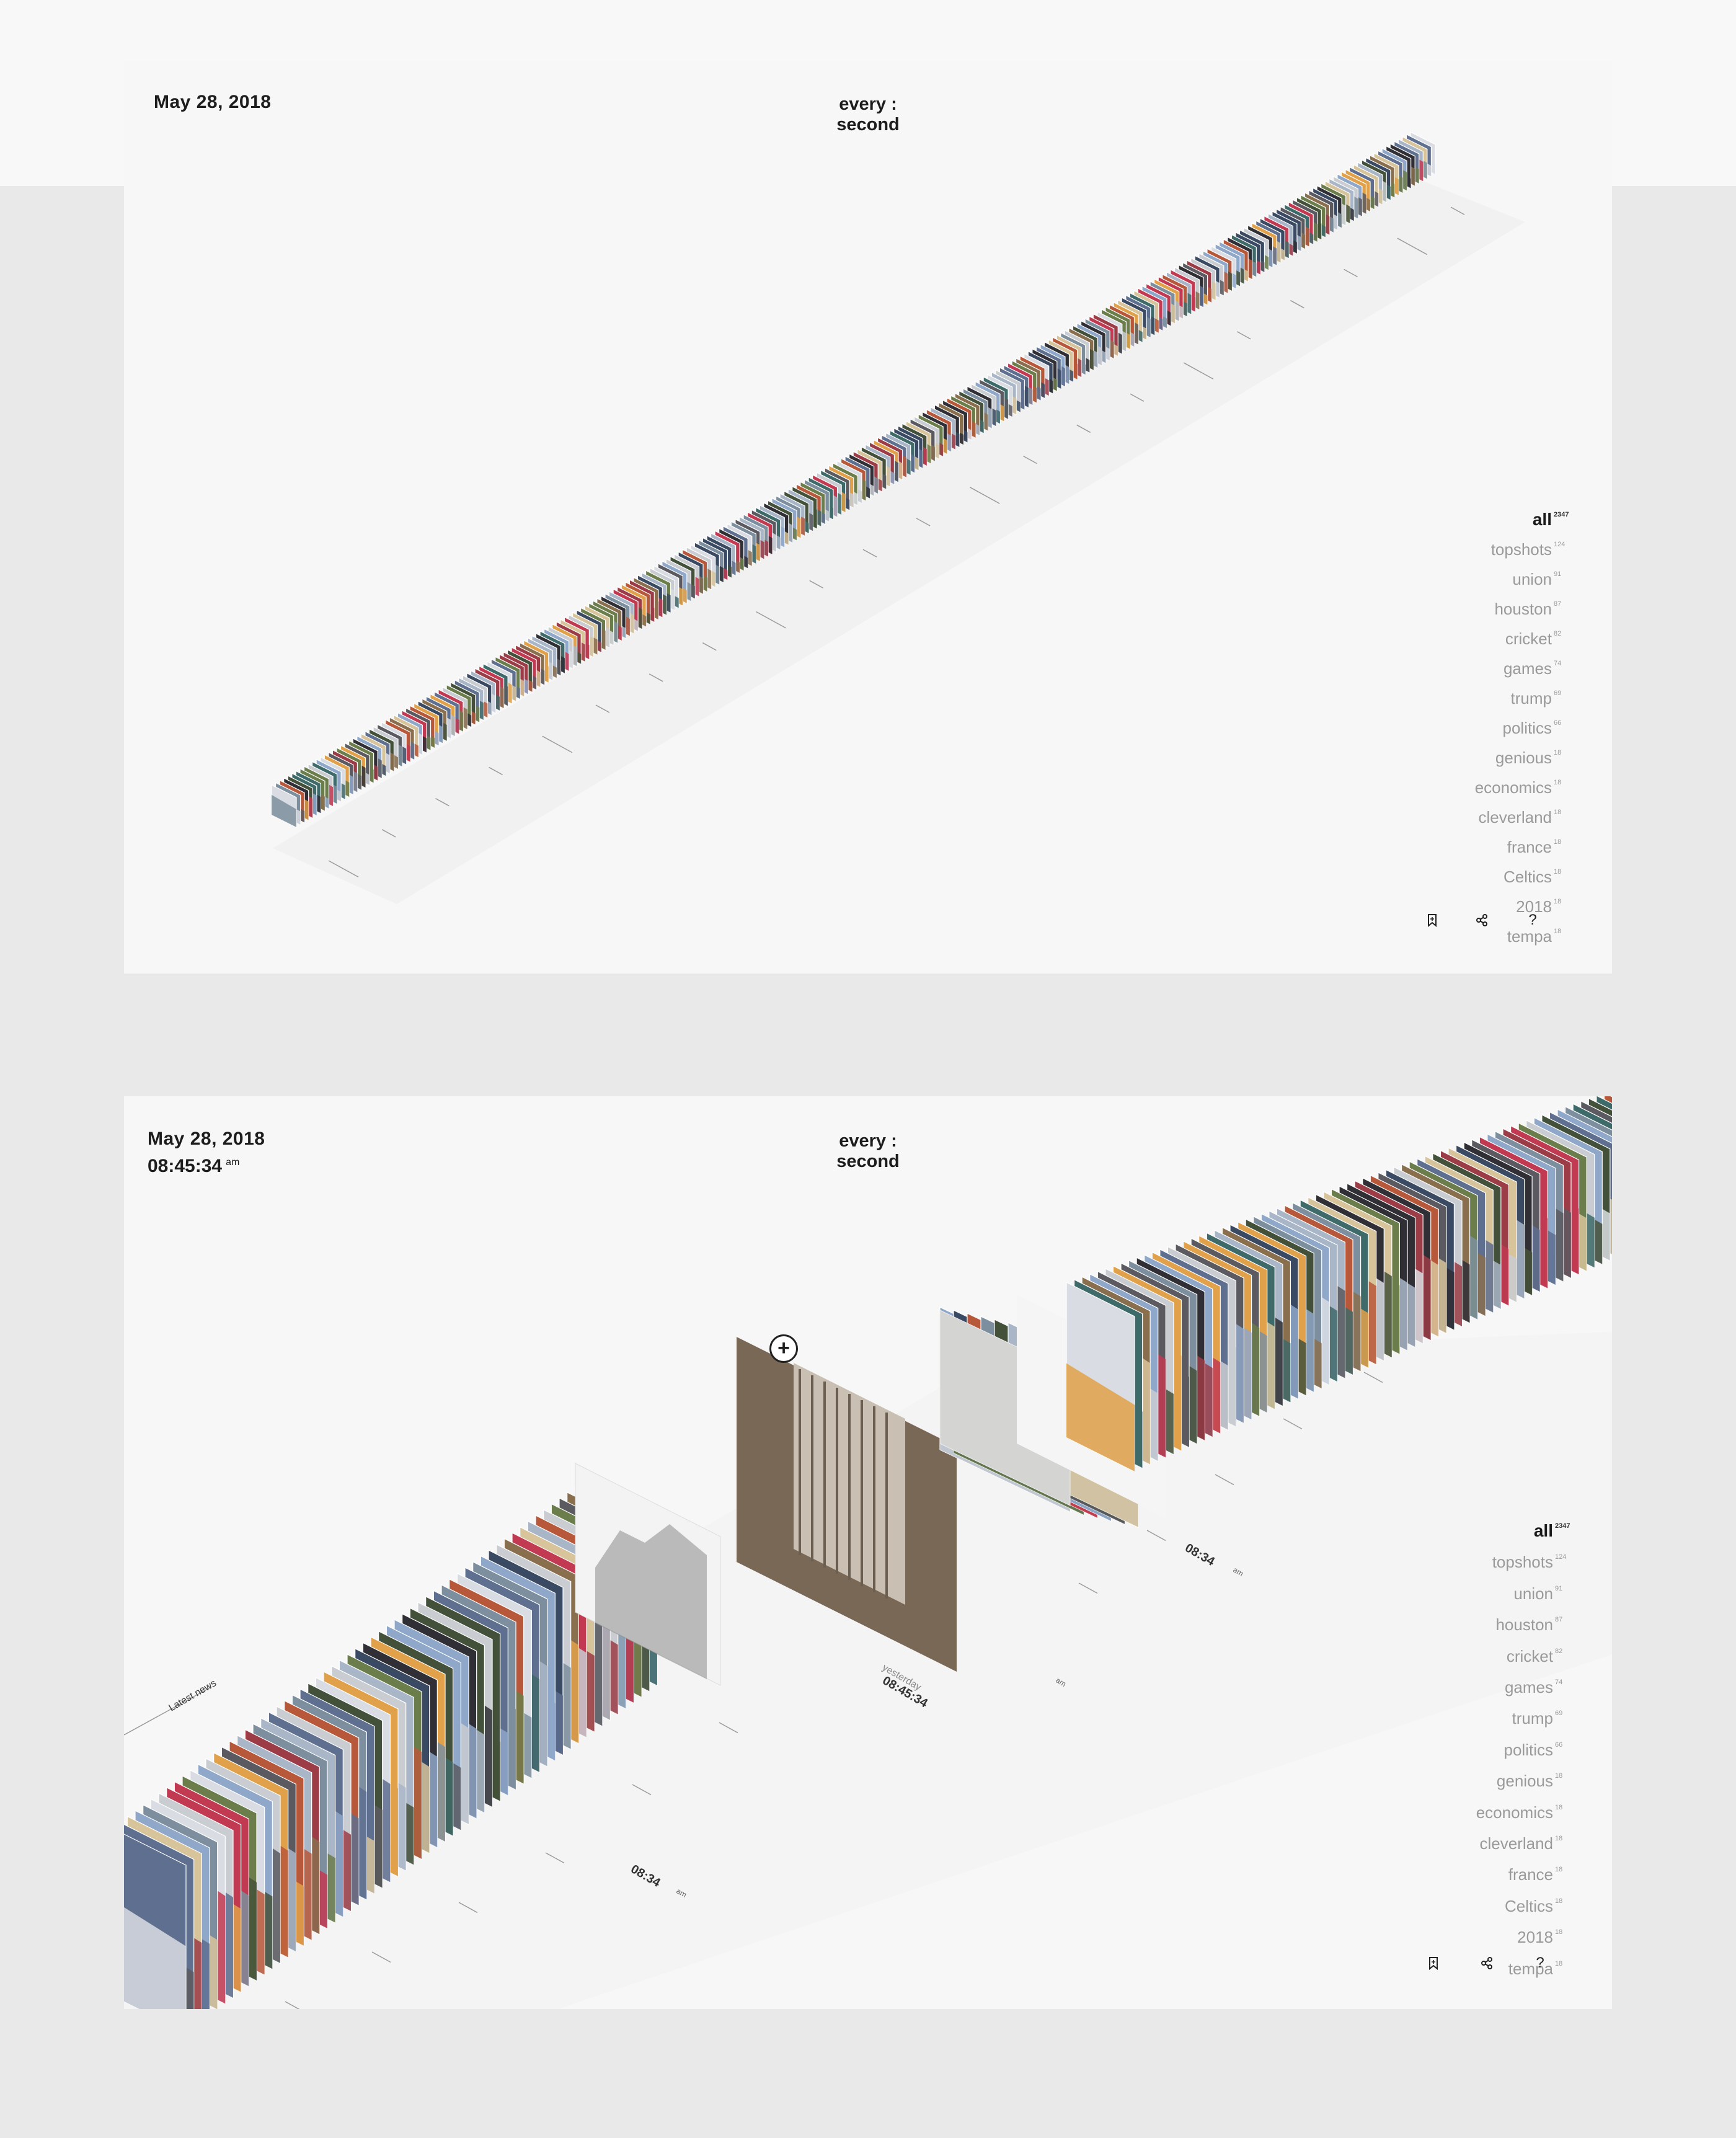 The width and height of the screenshot is (1736, 2138). What do you see at coordinates (185, 1166) in the screenshot?
I see `time-value: 08:45:34` at bounding box center [185, 1166].